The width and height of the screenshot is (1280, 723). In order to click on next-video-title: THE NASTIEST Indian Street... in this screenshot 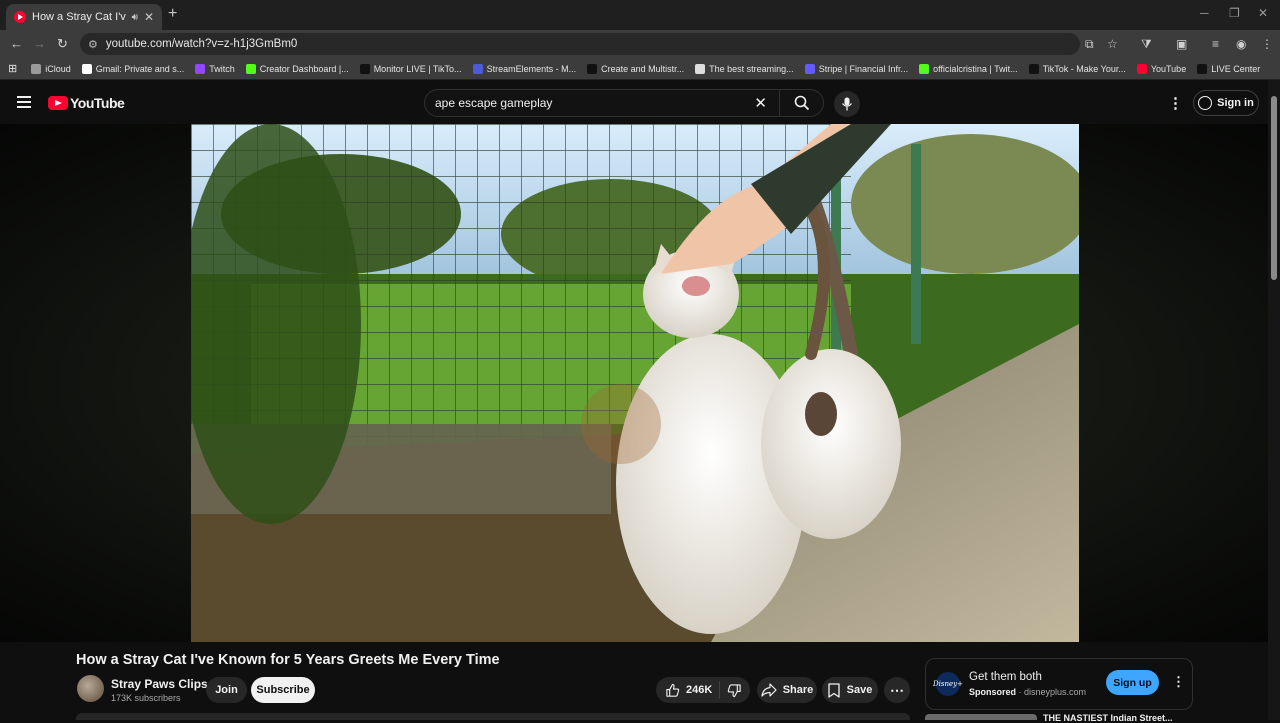, I will do `click(1108, 718)`.